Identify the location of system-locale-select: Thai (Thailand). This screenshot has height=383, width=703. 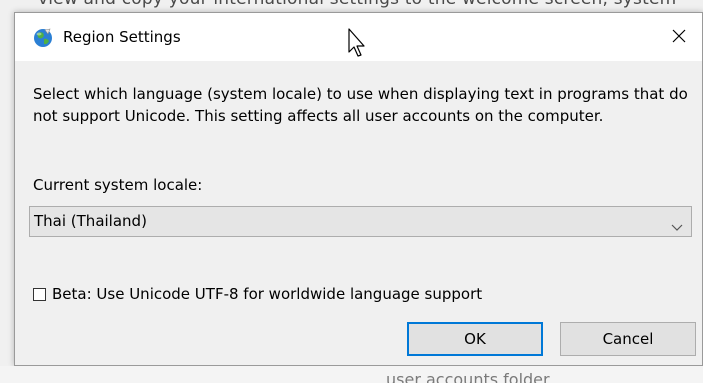
(360, 221).